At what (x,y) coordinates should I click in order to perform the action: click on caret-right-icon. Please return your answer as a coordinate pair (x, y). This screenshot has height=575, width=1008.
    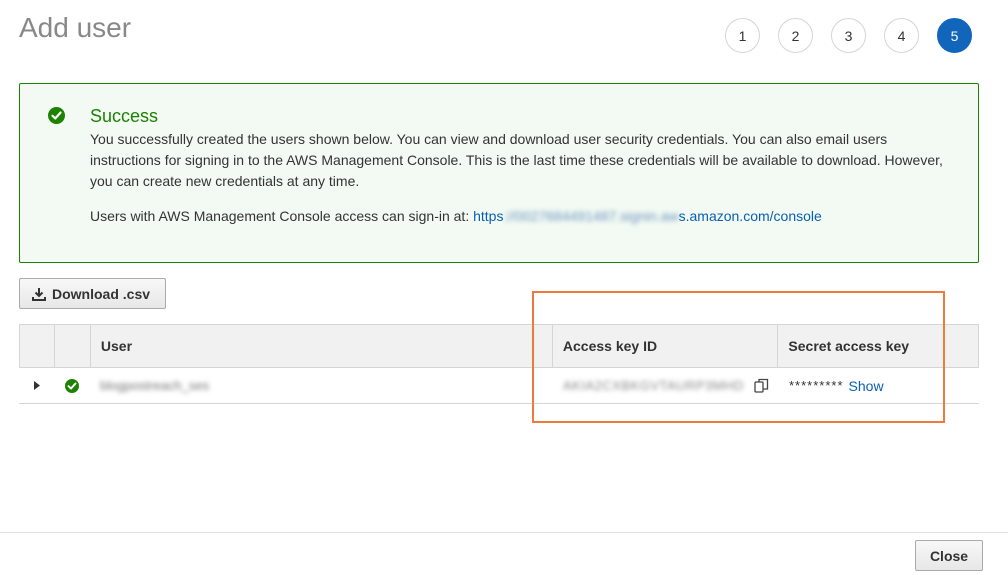
    Looking at the image, I should click on (36, 385).